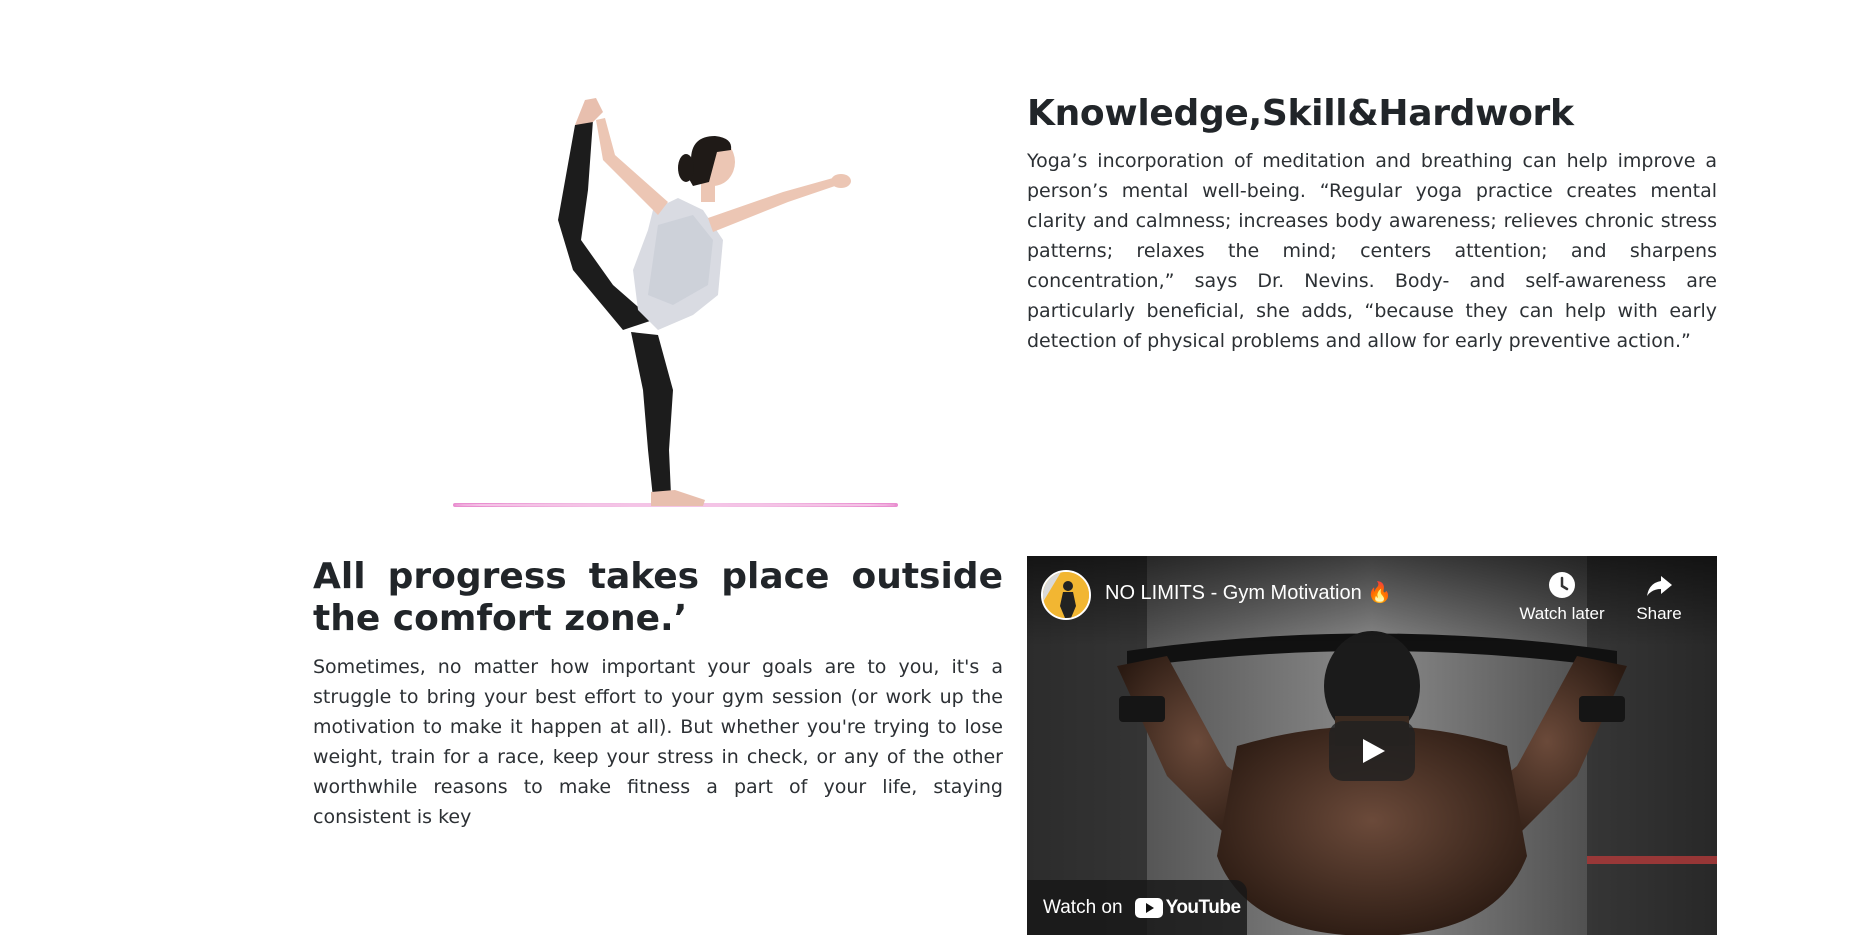  What do you see at coordinates (1659, 597) in the screenshot?
I see `share-button: Share` at bounding box center [1659, 597].